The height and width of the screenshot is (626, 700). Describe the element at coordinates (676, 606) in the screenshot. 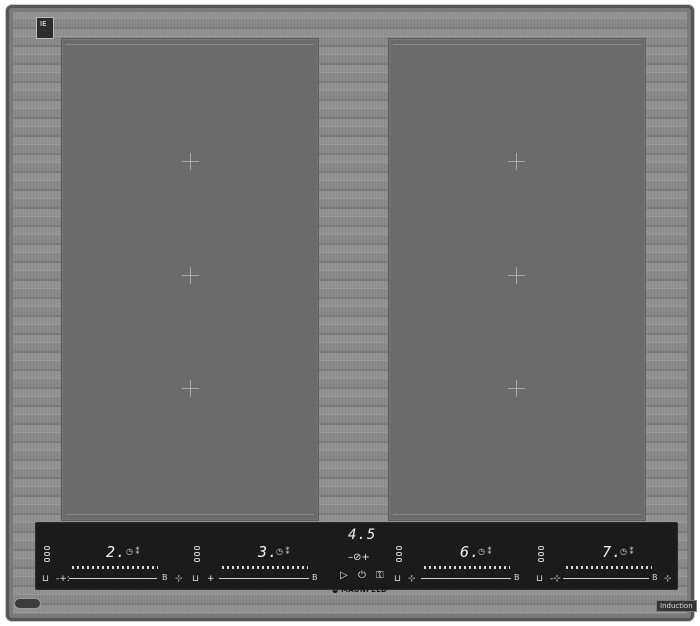

I see `induction-label: Induction` at that location.